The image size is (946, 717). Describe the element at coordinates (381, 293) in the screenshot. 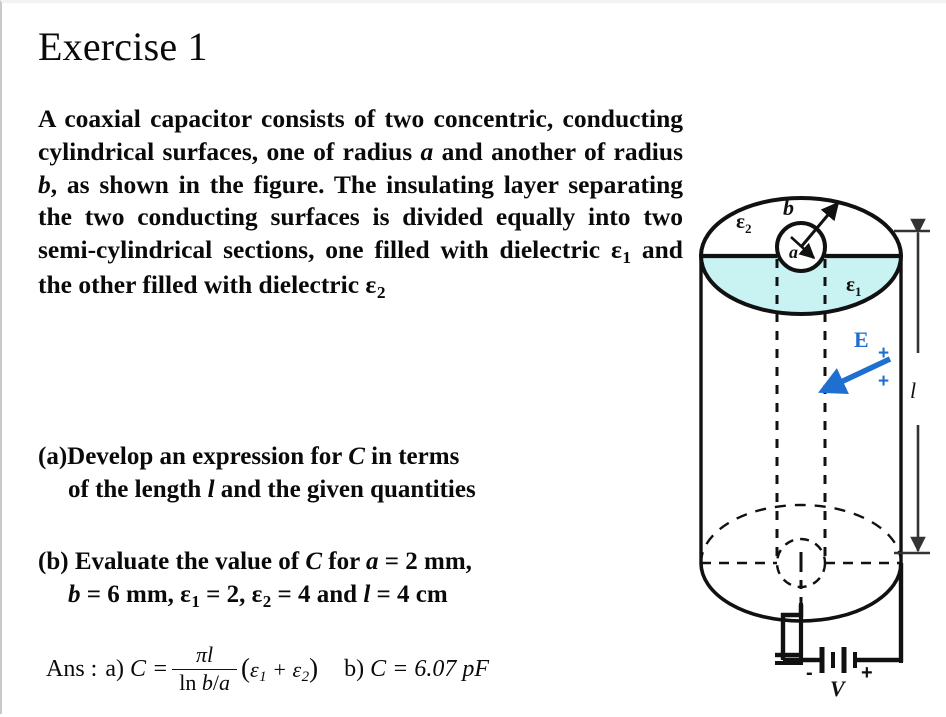

I see `subscript-2: 2` at that location.